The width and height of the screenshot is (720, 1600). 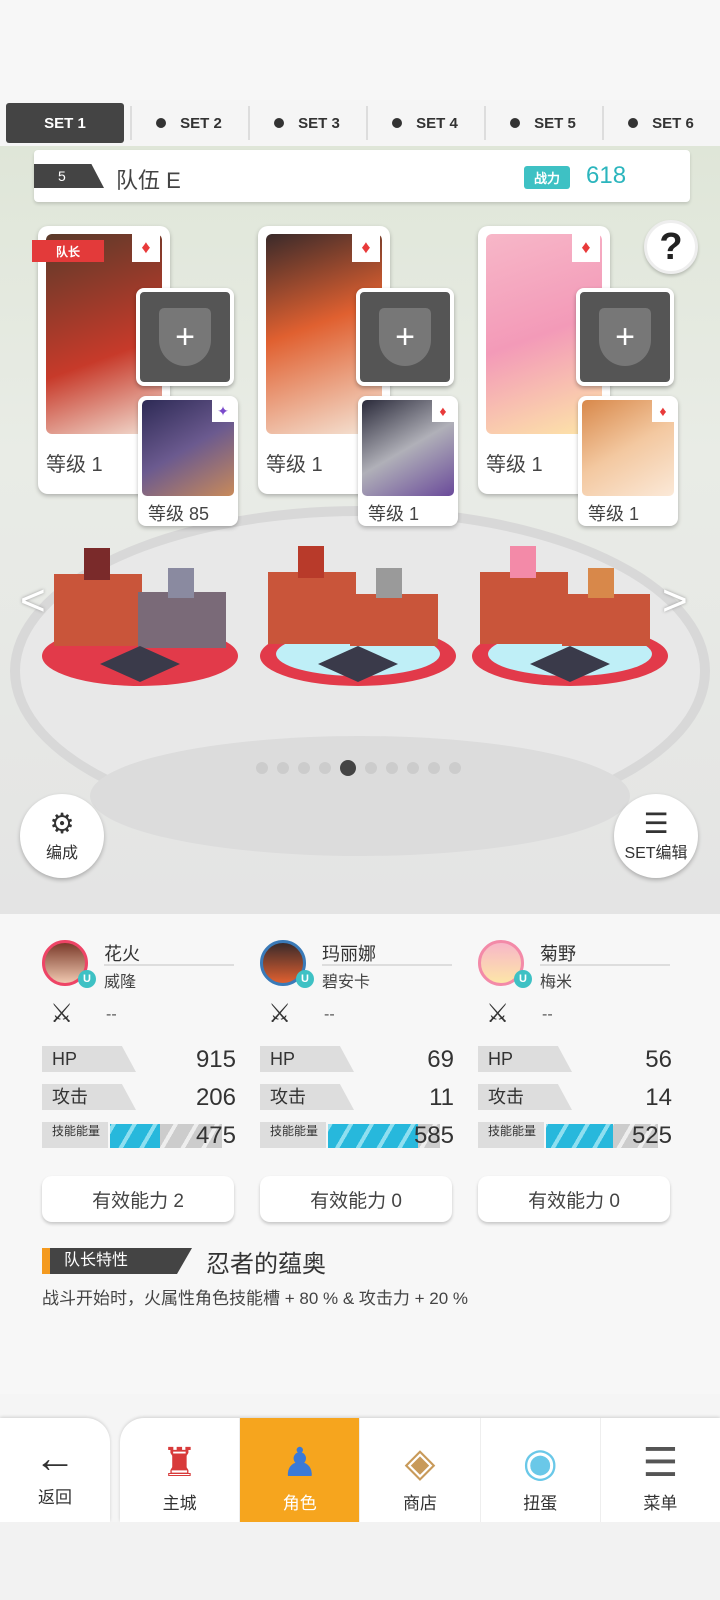 What do you see at coordinates (659, 1470) in the screenshot?
I see `nav-item-menu: ☰ 菜单` at bounding box center [659, 1470].